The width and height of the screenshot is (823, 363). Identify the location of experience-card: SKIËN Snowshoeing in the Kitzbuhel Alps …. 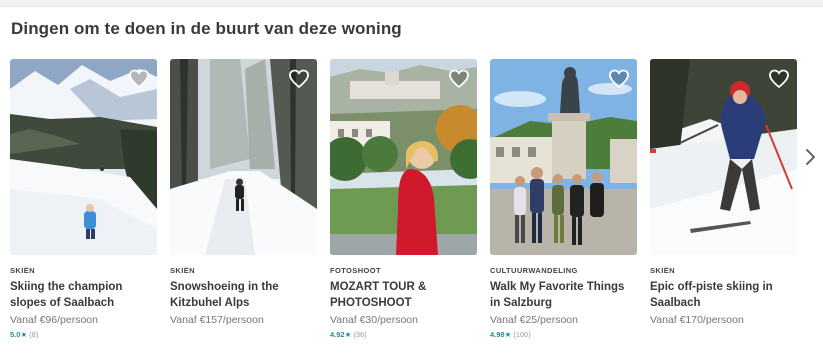
(243, 199).